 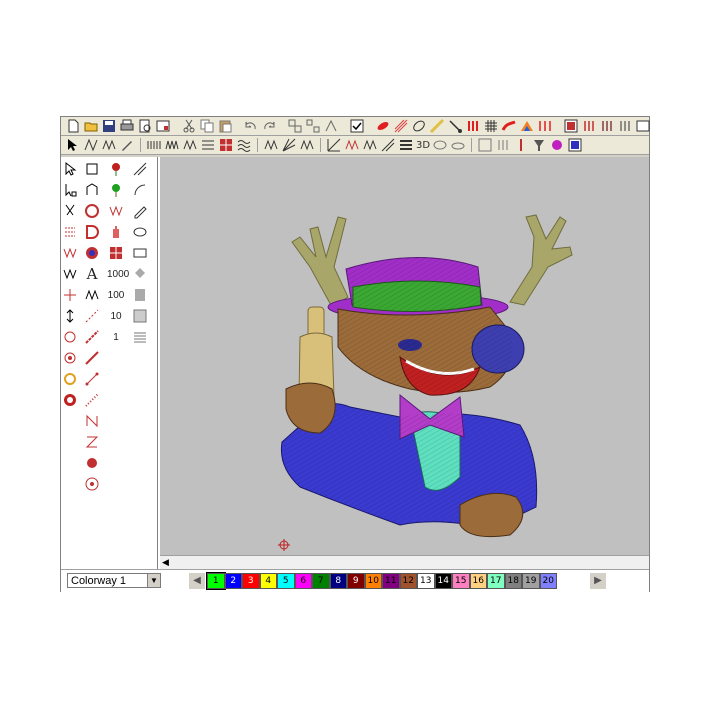 I want to click on filter-icon, so click(x=539, y=145).